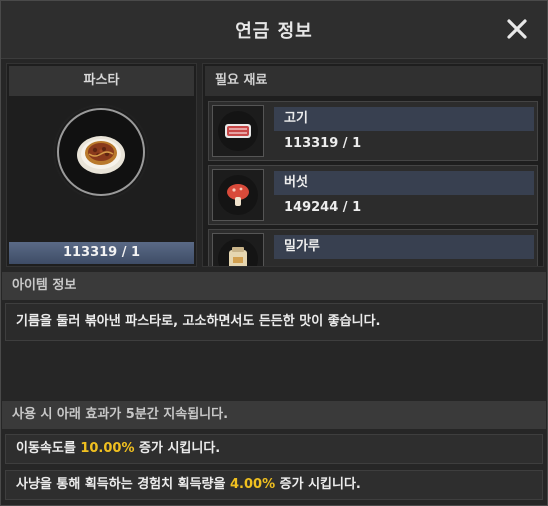  What do you see at coordinates (101, 152) in the screenshot?
I see `pasta-icon` at bounding box center [101, 152].